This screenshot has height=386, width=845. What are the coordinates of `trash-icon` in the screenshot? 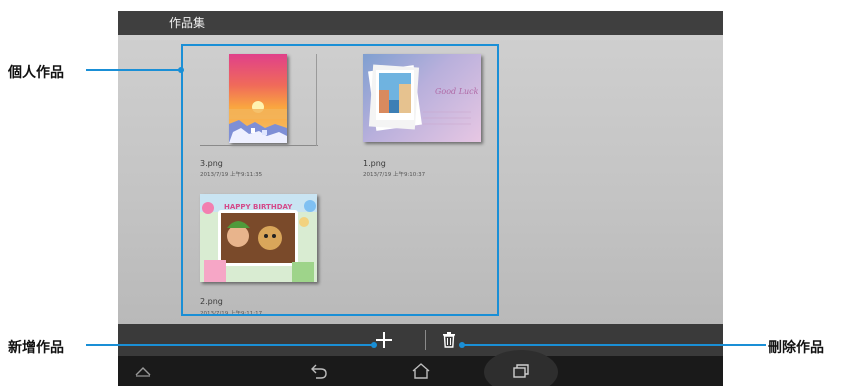 It's located at (449, 340).